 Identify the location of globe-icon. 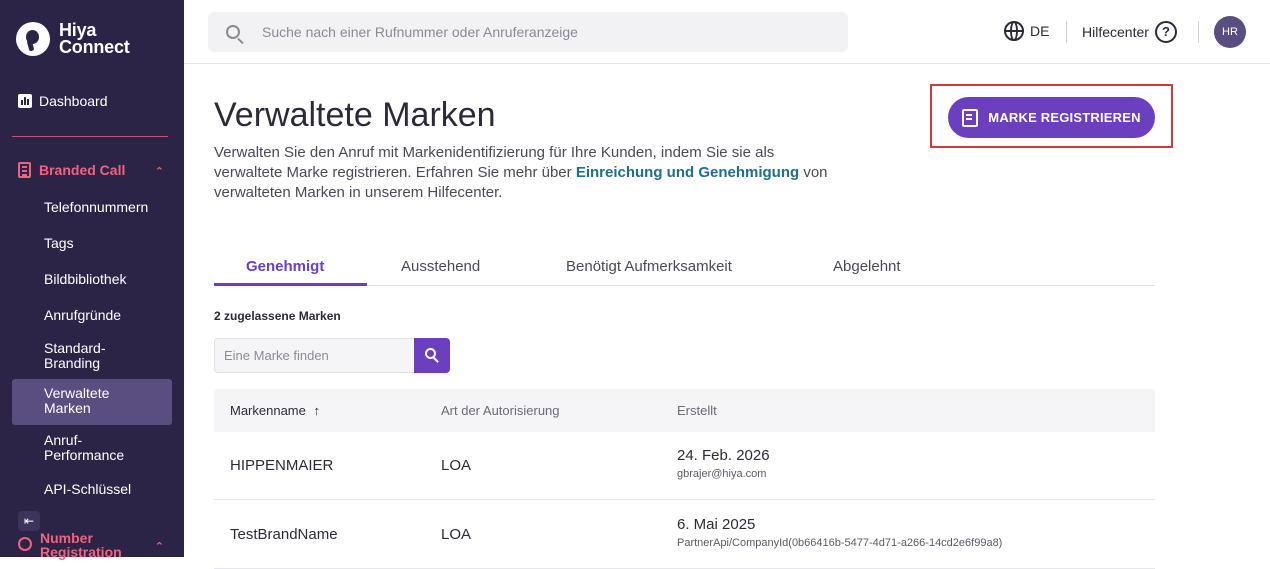
(1014, 31).